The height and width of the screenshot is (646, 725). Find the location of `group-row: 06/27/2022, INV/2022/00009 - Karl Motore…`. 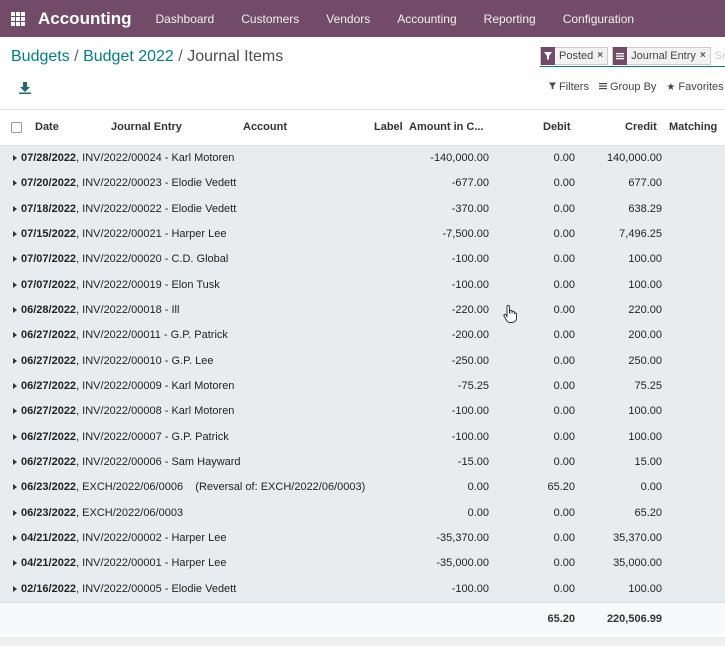

group-row: 06/27/2022, INV/2022/00009 - Karl Motore… is located at coordinates (362, 386).